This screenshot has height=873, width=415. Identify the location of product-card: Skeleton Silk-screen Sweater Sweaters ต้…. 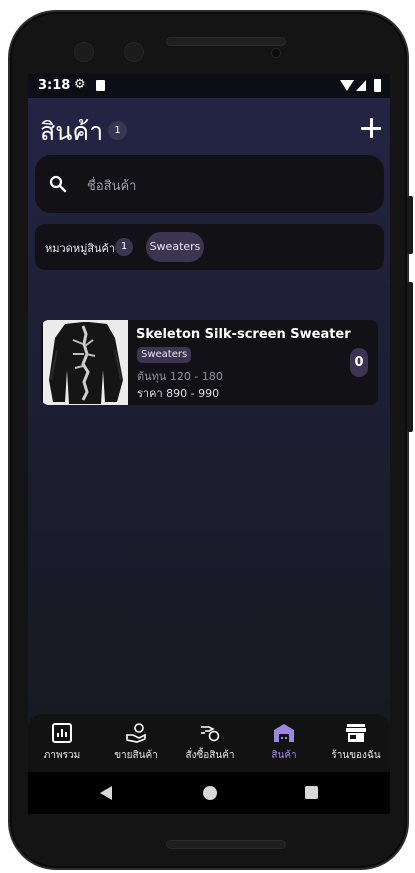
(209, 362).